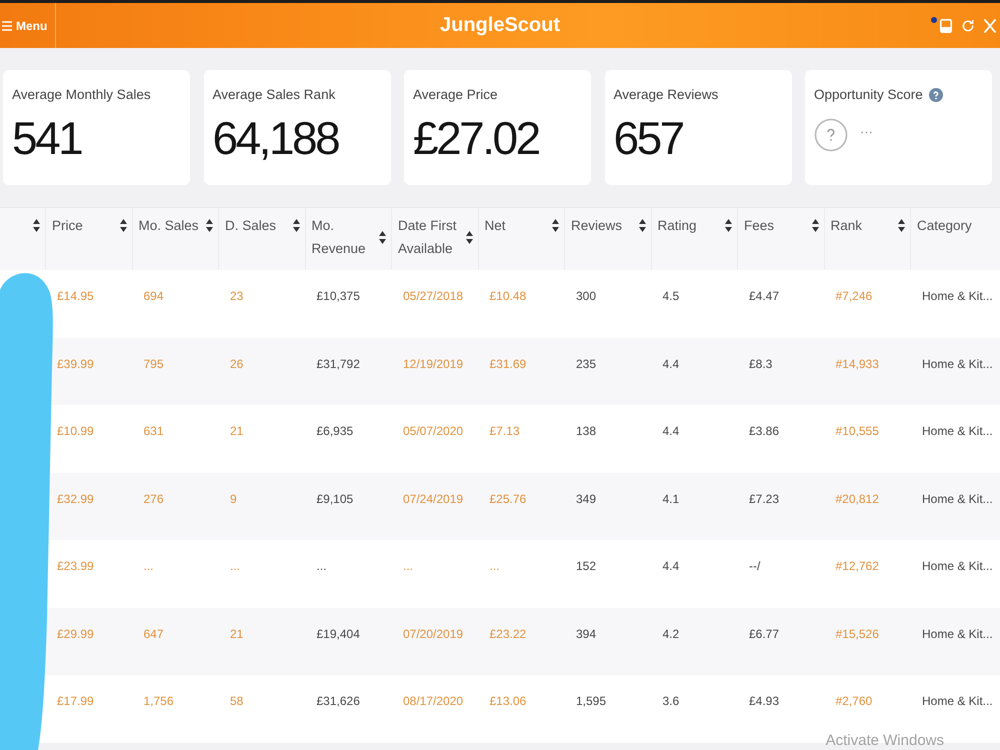 The height and width of the screenshot is (750, 1000). I want to click on table-cell: £3.86, so click(764, 431).